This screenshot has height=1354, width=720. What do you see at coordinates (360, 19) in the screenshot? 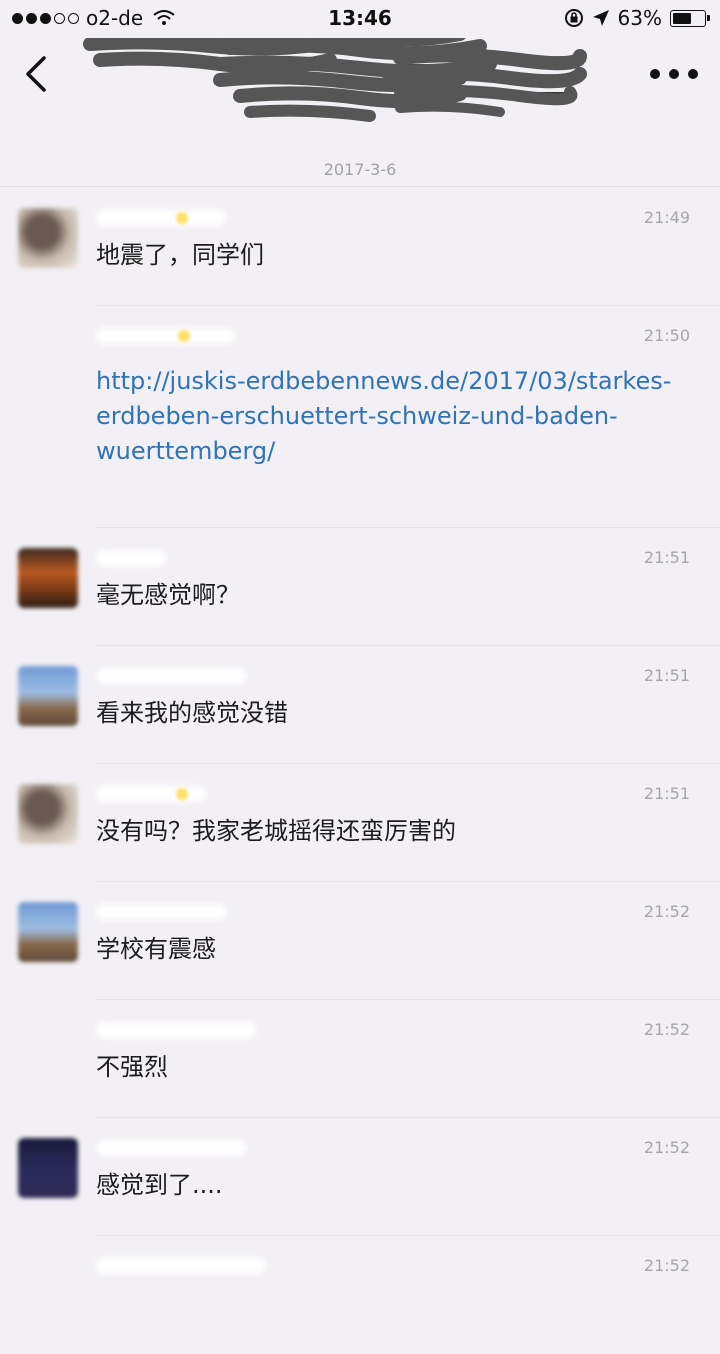
I see `status-bar: o2-de 13:46 63%` at bounding box center [360, 19].